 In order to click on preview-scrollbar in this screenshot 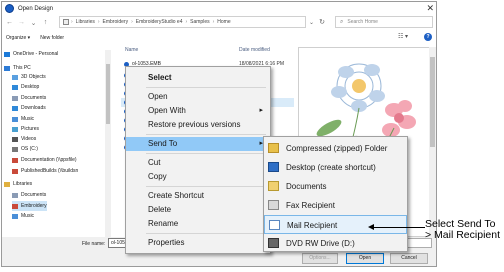, I will do `click(432, 142)`.